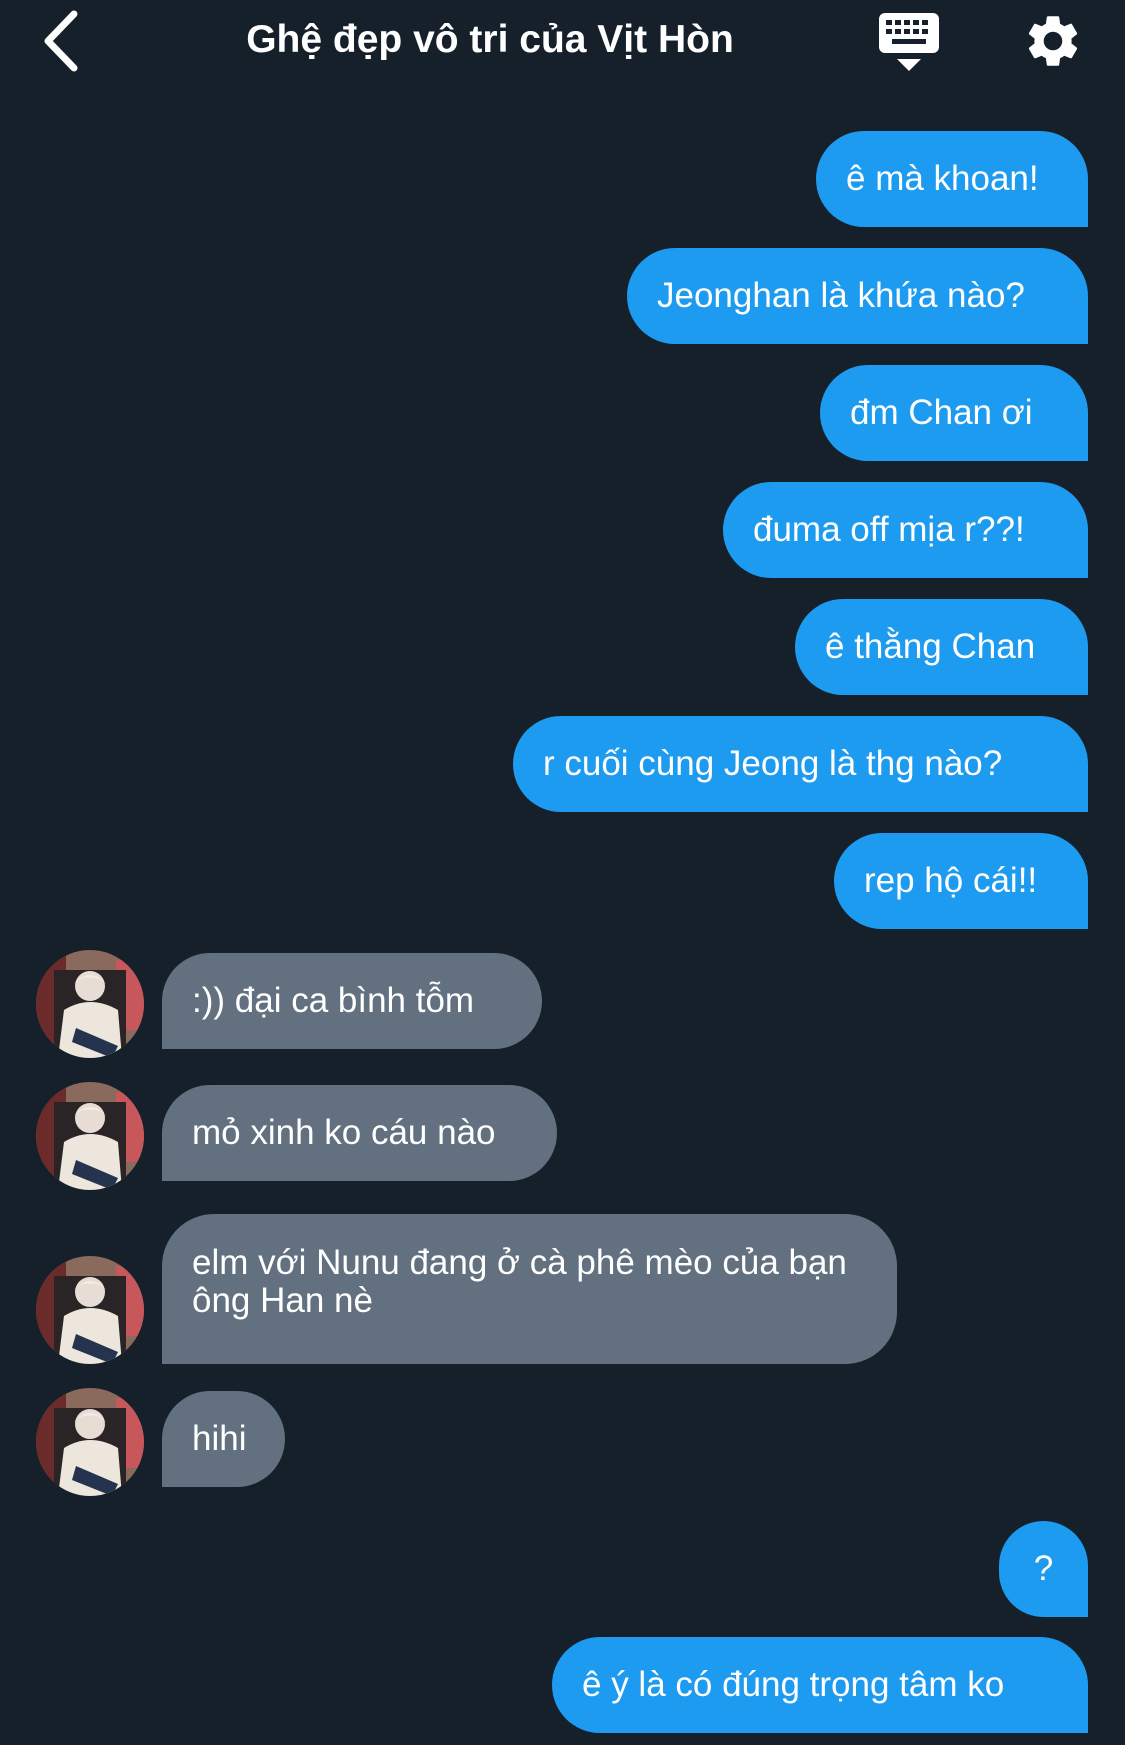 This screenshot has height=1745, width=1125. I want to click on message-text: ê ý là có đúng trọng tâm ko, so click(793, 1684).